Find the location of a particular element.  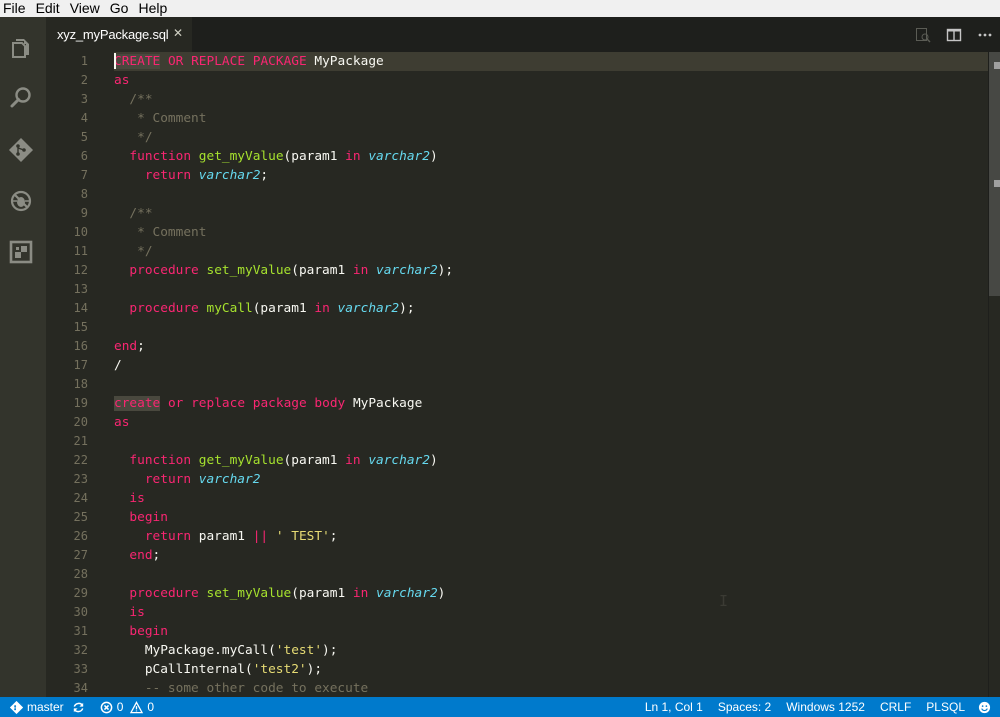

smiley-icon is located at coordinates (984, 707).